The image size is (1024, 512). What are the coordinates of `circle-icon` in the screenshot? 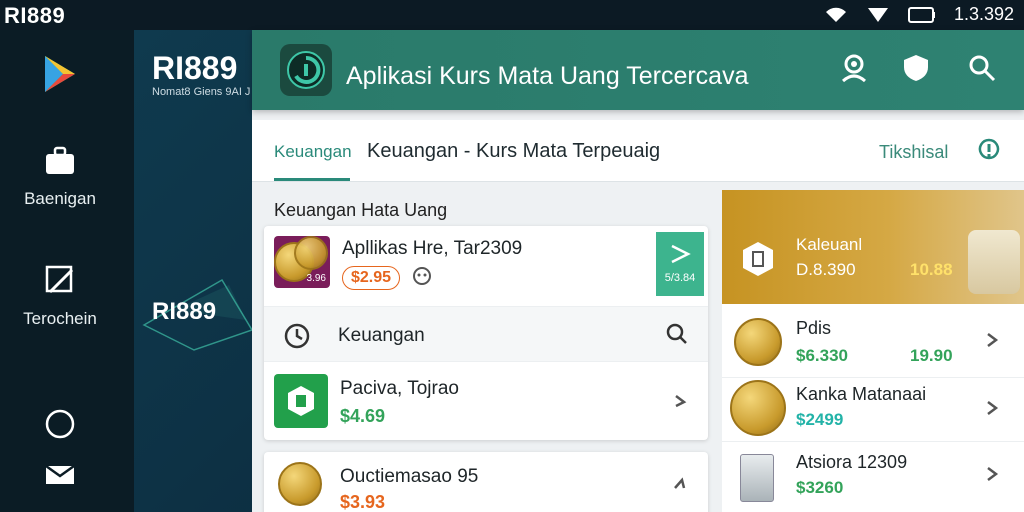 It's located at (60, 426).